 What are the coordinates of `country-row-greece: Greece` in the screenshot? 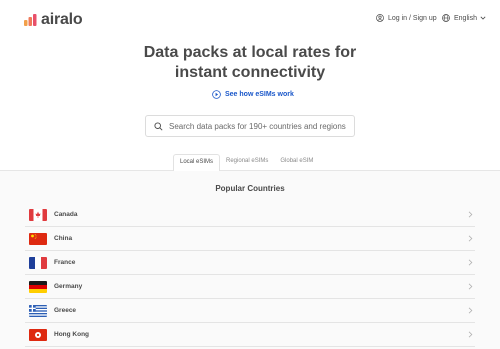 It's located at (250, 311).